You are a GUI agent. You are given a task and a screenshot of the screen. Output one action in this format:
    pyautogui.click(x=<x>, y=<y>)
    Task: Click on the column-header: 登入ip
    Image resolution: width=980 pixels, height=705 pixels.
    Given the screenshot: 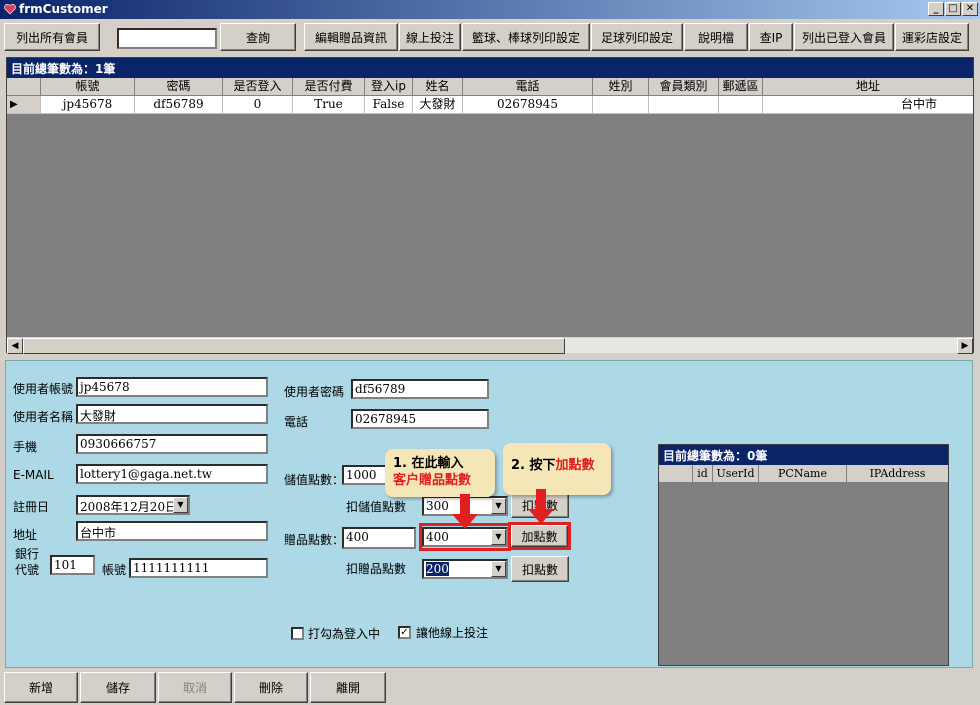 What is the action you would take?
    pyautogui.click(x=389, y=87)
    